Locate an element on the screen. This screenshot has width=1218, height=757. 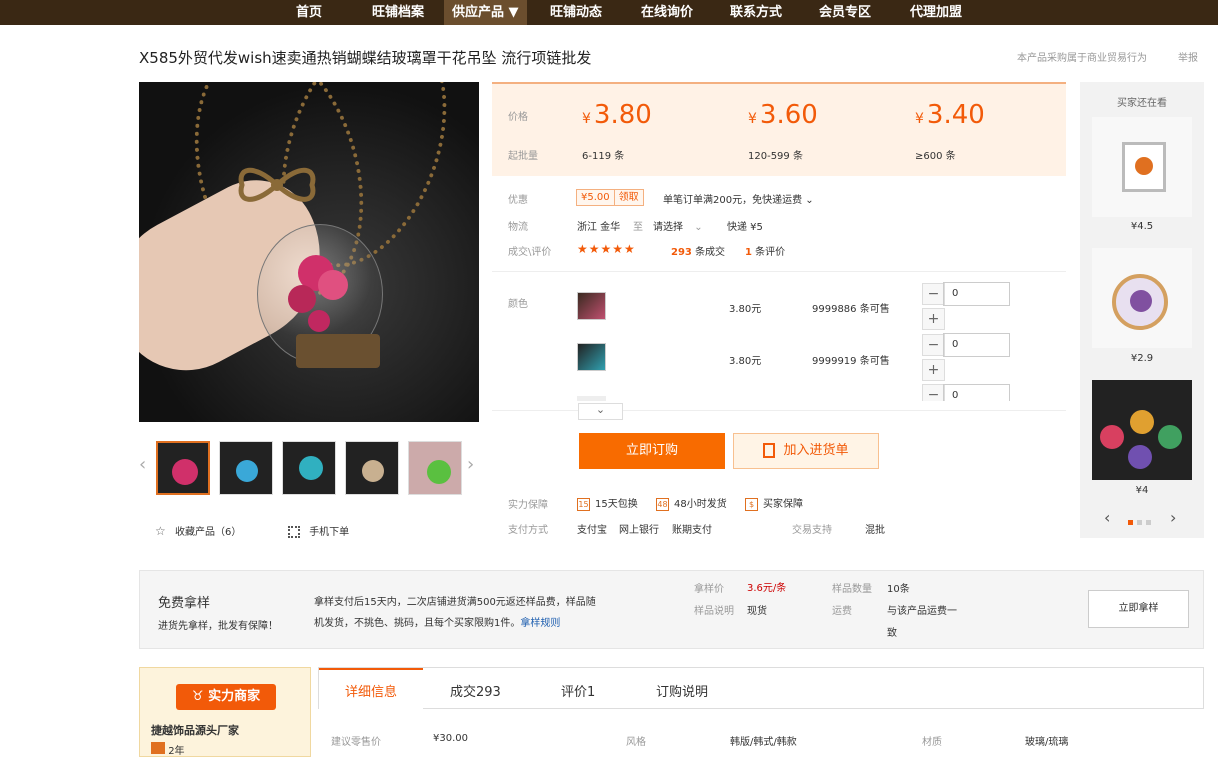
sample-ship-line2: 致 is located at coordinates (892, 633).